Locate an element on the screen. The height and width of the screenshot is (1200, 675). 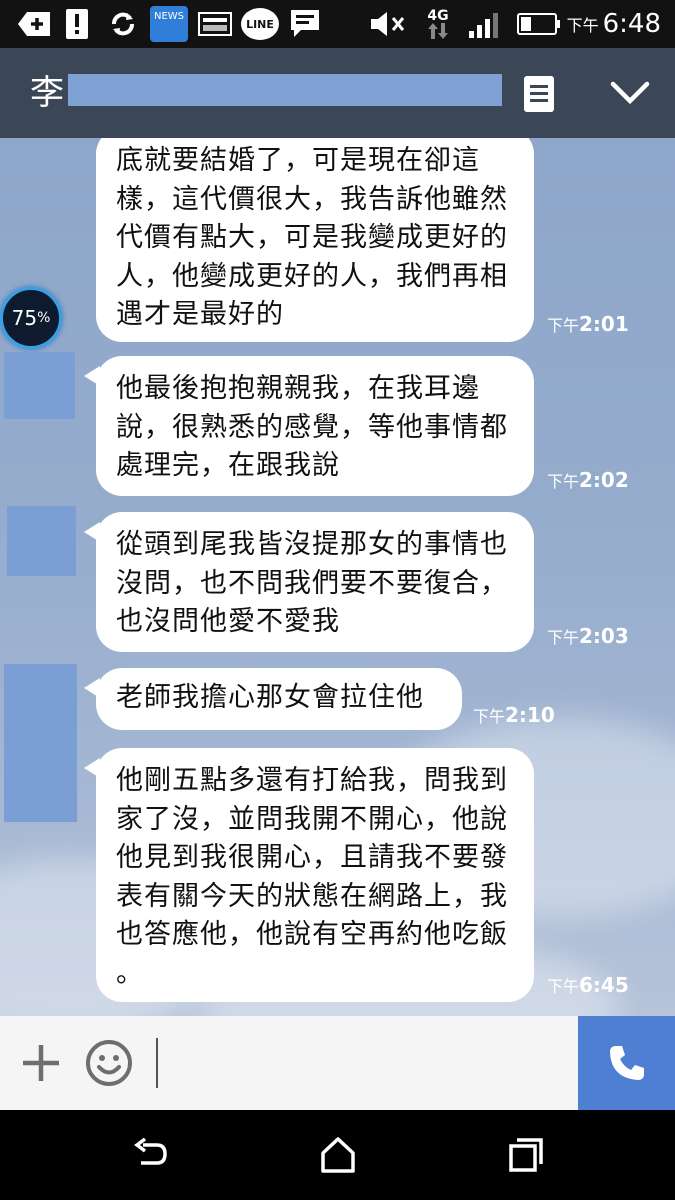
time-value: 2:03 is located at coordinates (604, 636).